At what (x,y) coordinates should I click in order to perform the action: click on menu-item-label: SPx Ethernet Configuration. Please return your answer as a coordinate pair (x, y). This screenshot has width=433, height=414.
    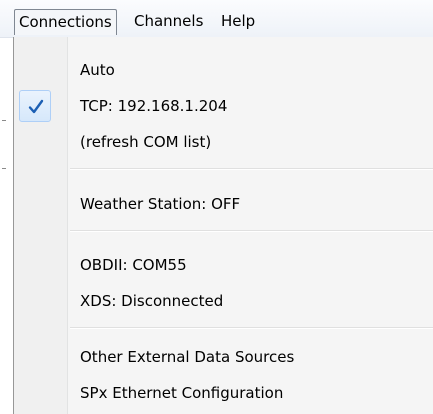
    Looking at the image, I should click on (182, 393).